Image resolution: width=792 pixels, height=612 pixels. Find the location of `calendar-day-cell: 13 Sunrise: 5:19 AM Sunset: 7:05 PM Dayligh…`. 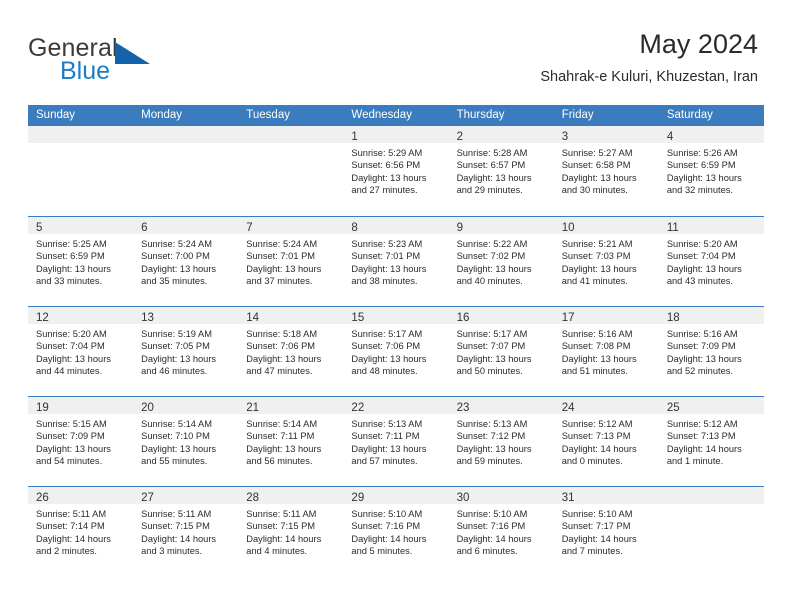

calendar-day-cell: 13 Sunrise: 5:19 AM Sunset: 7:05 PM Dayligh… is located at coordinates (186, 351).